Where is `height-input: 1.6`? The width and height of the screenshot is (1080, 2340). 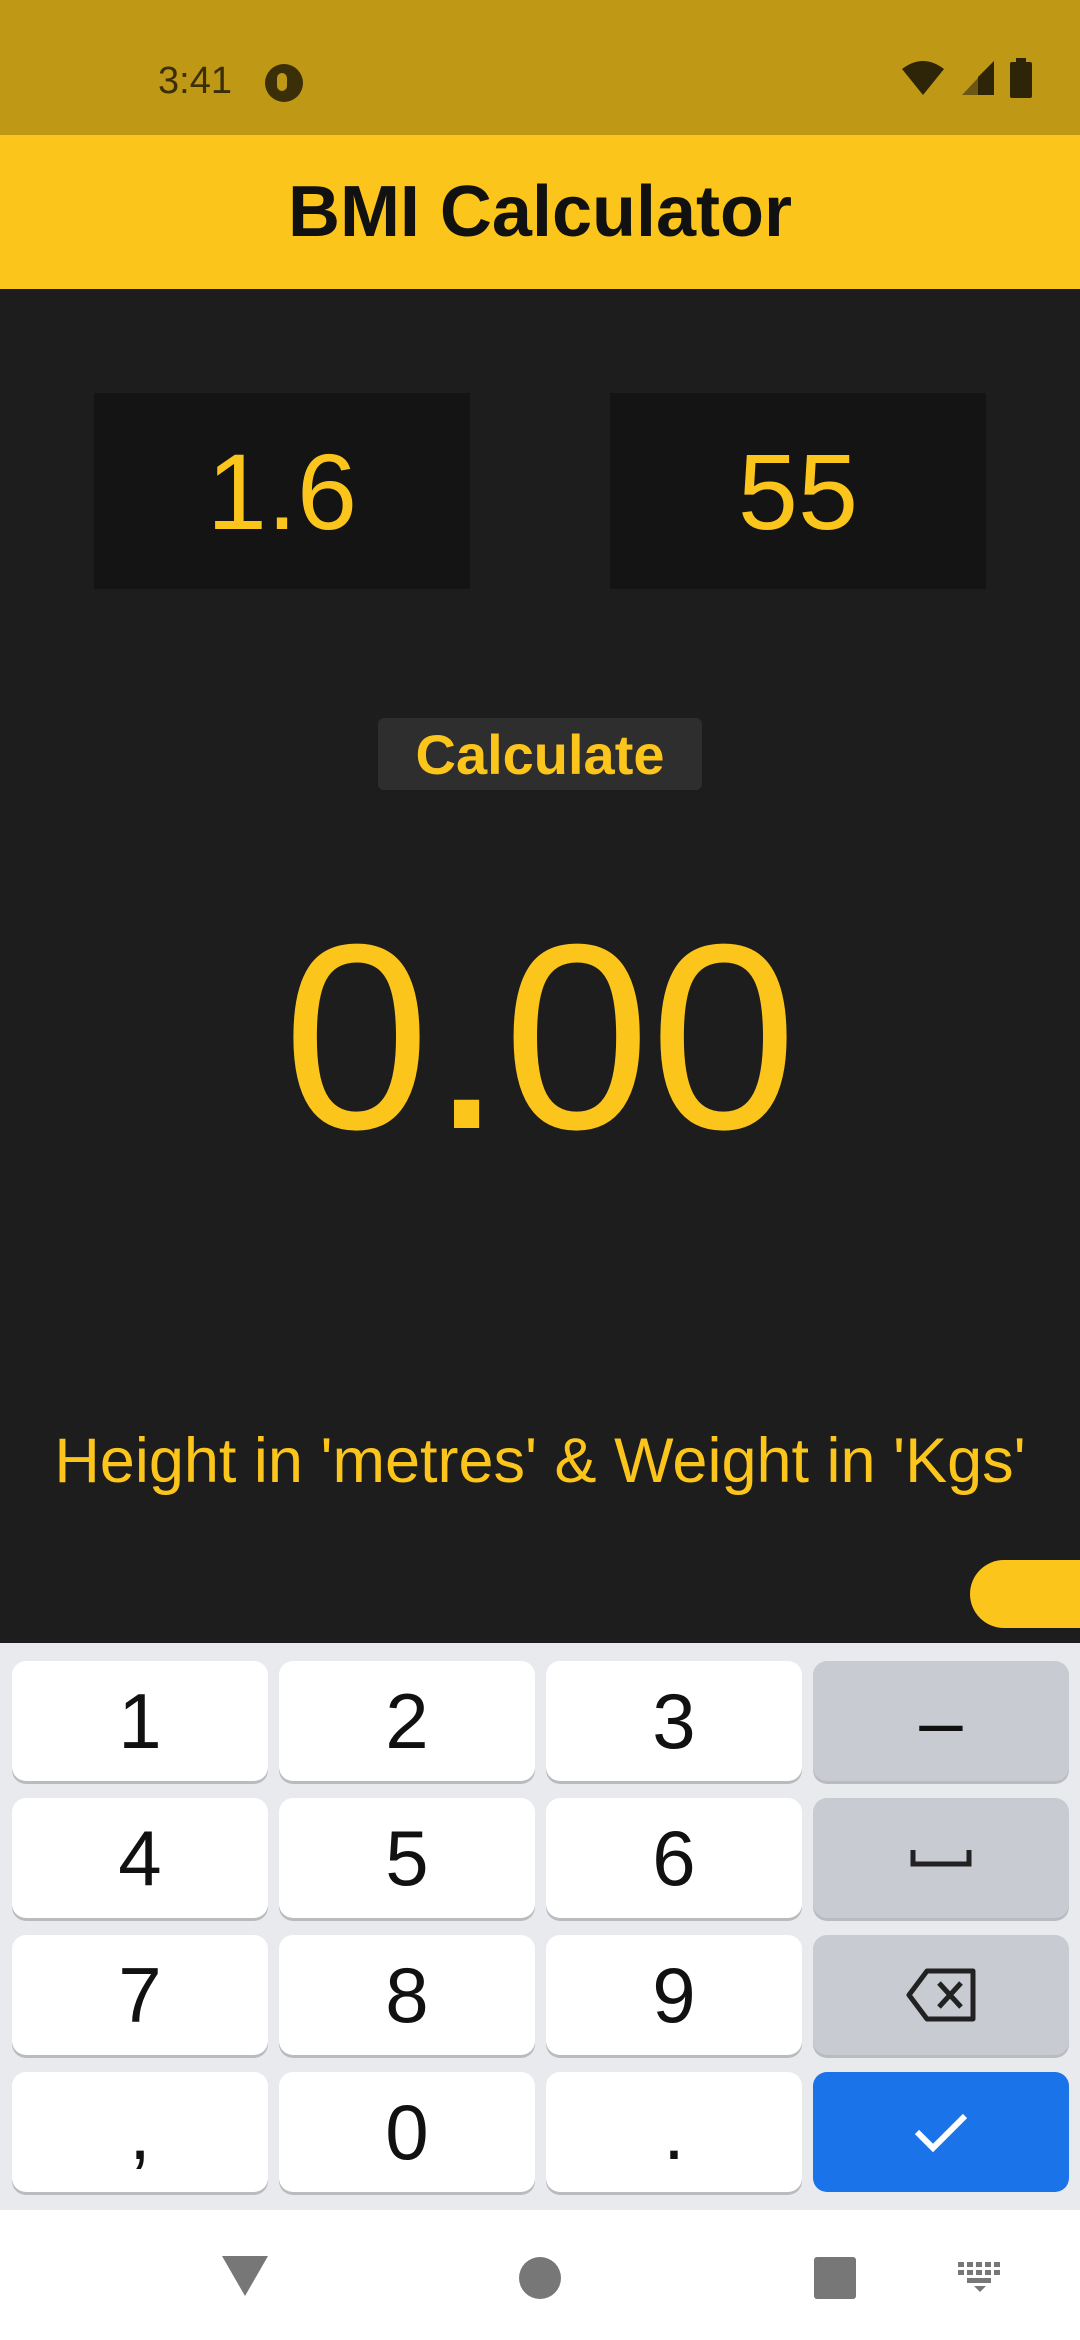
height-input: 1.6 is located at coordinates (282, 491).